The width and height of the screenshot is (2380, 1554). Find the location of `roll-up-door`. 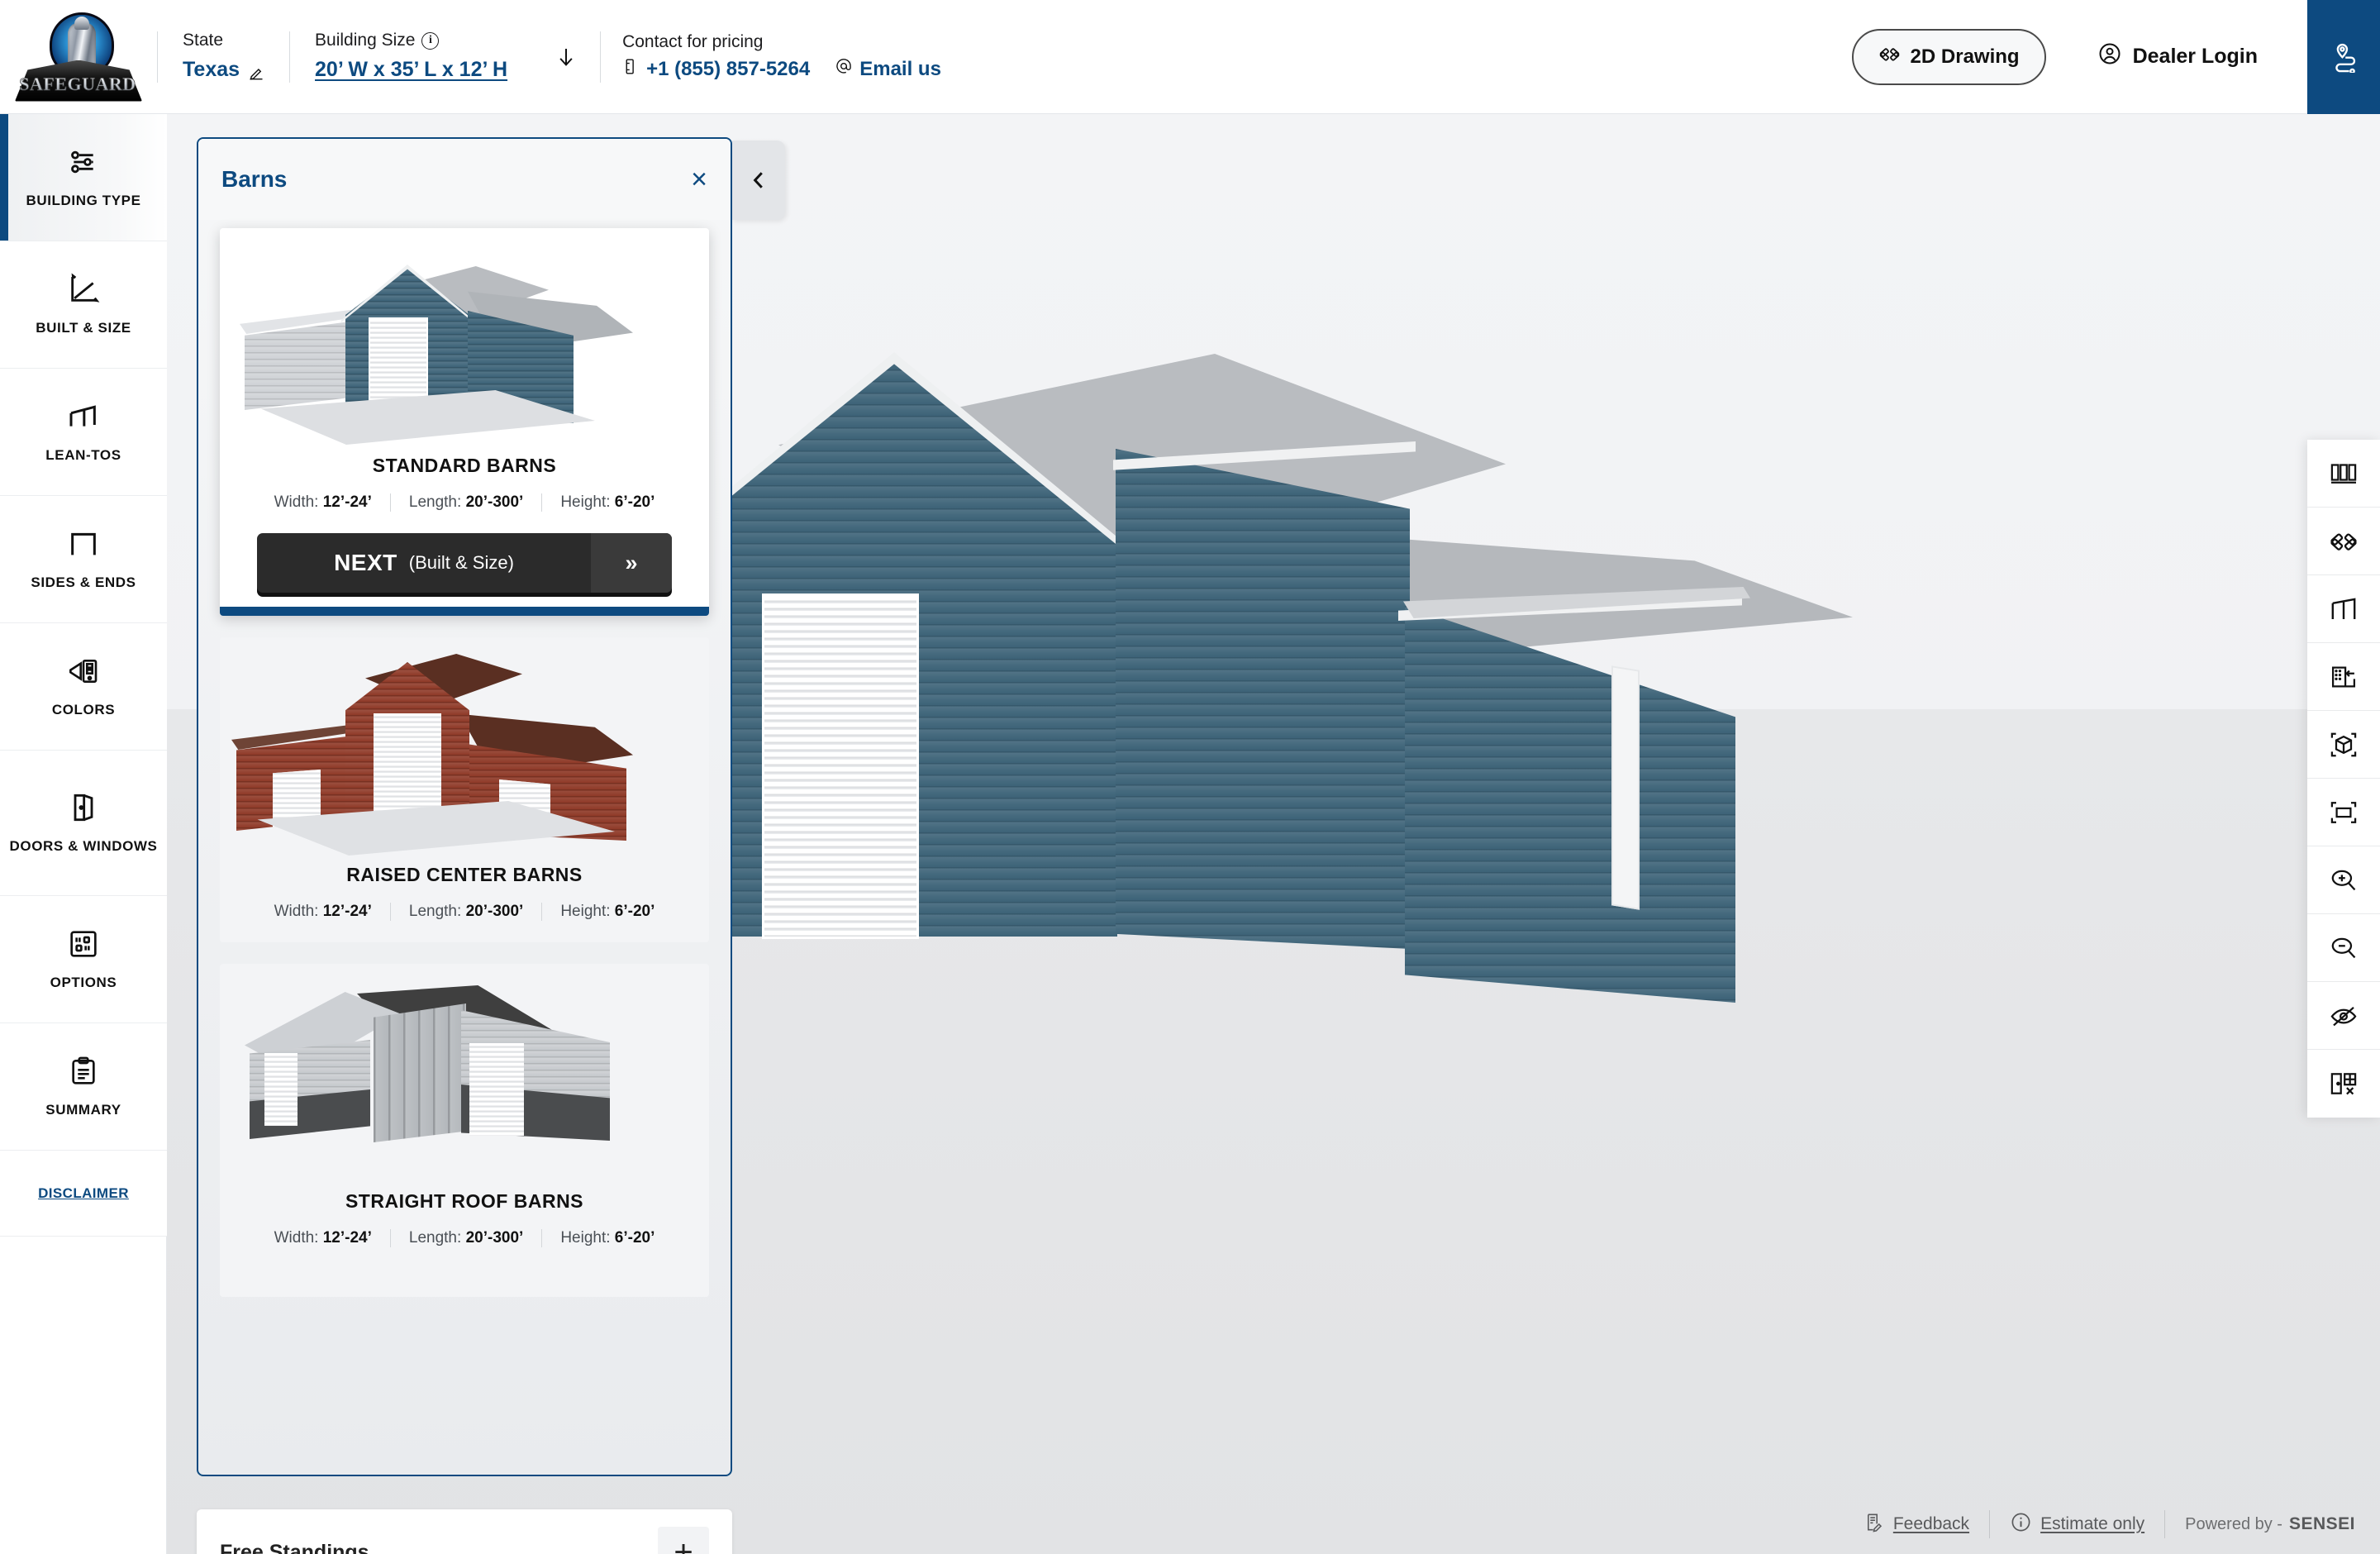

roll-up-door is located at coordinates (840, 766).